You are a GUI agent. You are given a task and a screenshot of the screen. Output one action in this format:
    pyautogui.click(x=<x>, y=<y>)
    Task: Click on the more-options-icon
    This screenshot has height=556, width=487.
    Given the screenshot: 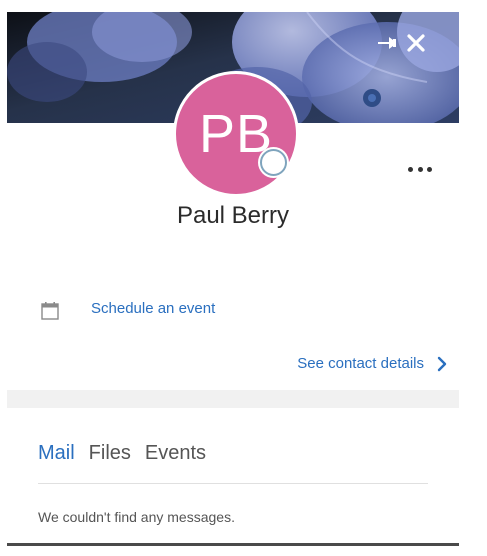 What is the action you would take?
    pyautogui.click(x=410, y=169)
    